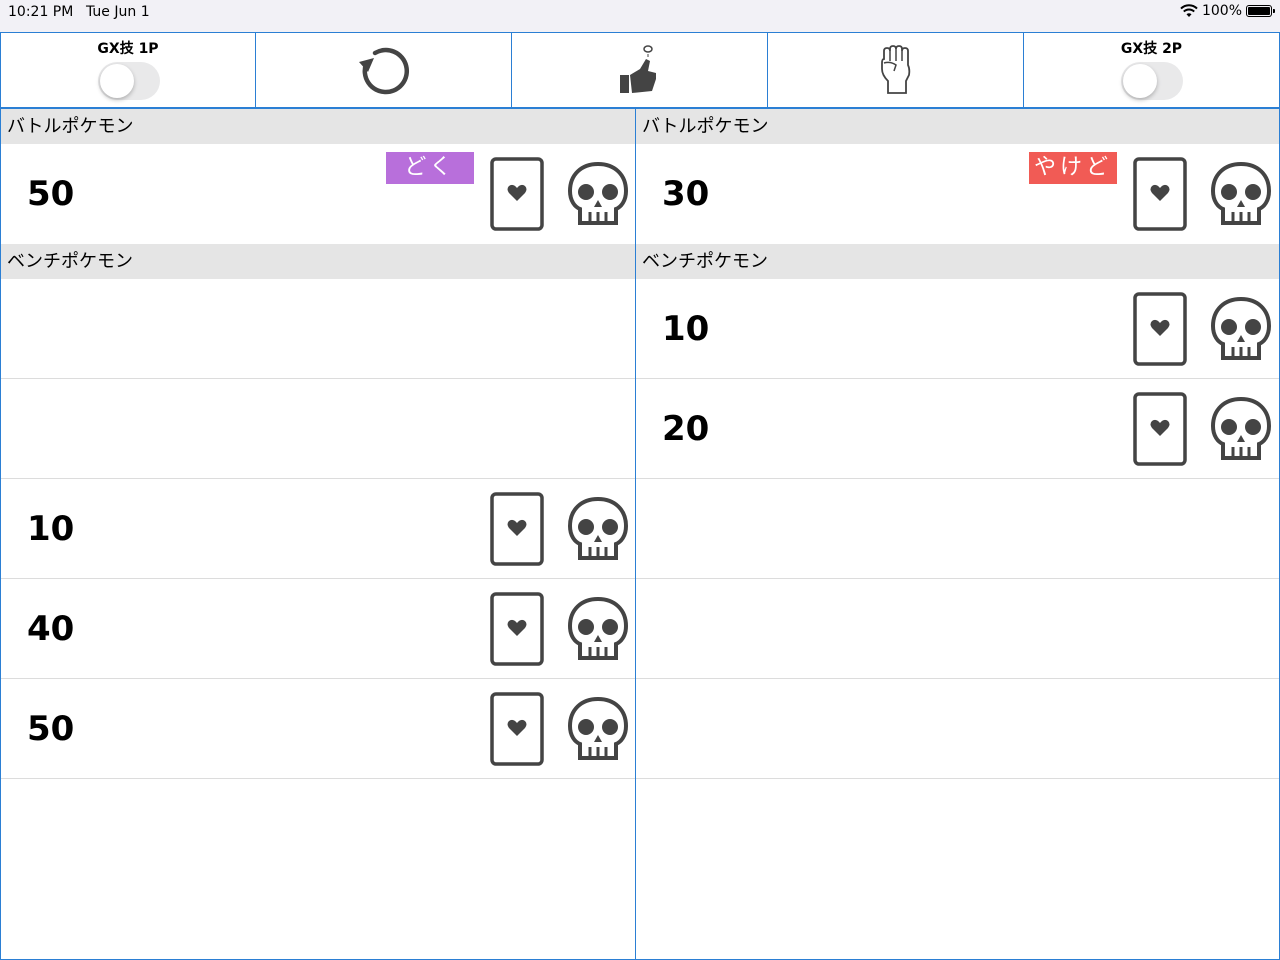 The height and width of the screenshot is (960, 1280). Describe the element at coordinates (430, 168) in the screenshot. I see `status-badge: どく` at that location.